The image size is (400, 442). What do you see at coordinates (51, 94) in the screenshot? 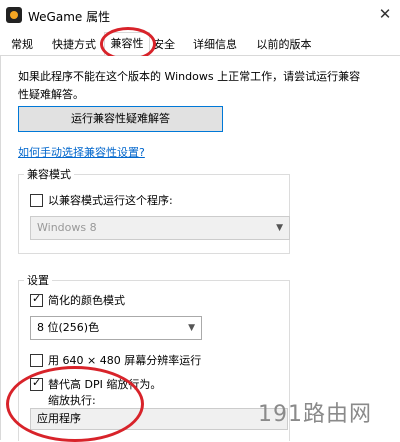
I see `intro-text-line2: 性疑难解答。` at bounding box center [51, 94].